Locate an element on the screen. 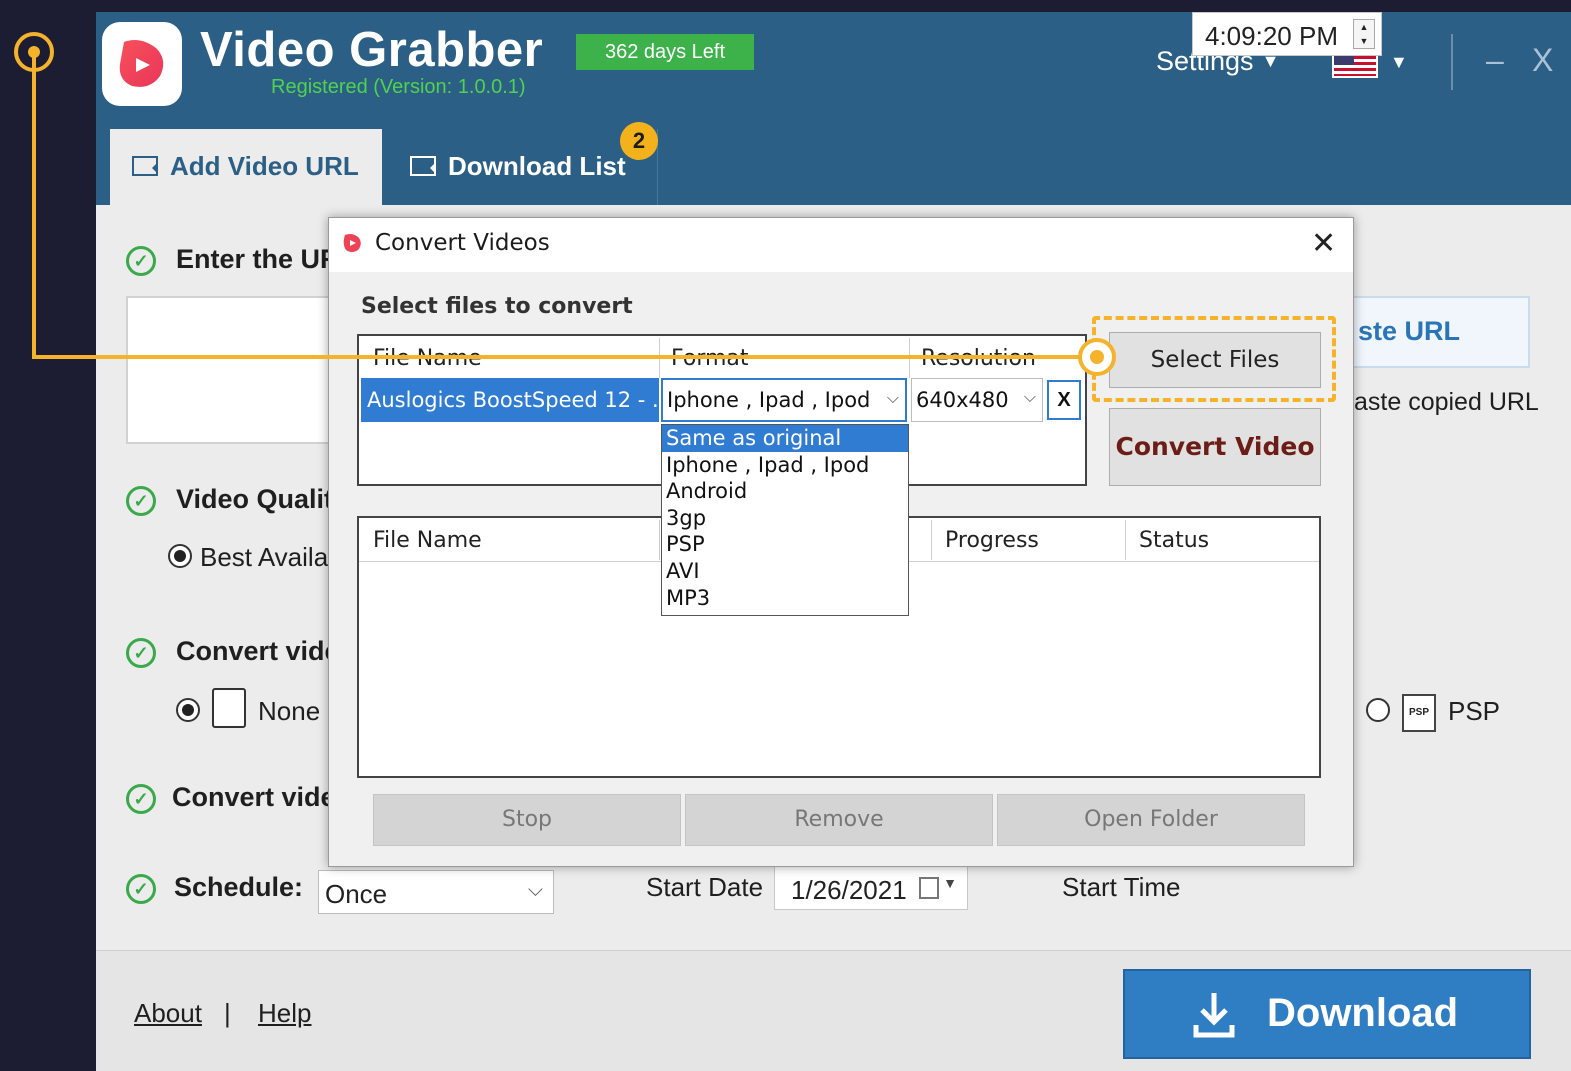  open-folder-button: Open Folder is located at coordinates (1151, 820).